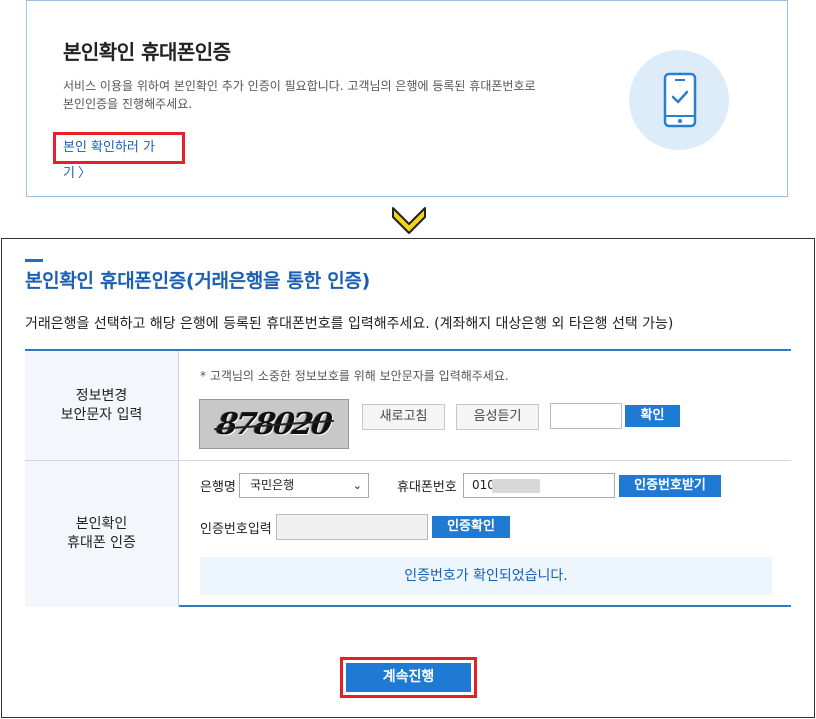  What do you see at coordinates (354, 376) in the screenshot?
I see `security-notice: * 고객님의 소중한 정보보호를 위해 보안문자를 입력해주세요.` at bounding box center [354, 376].